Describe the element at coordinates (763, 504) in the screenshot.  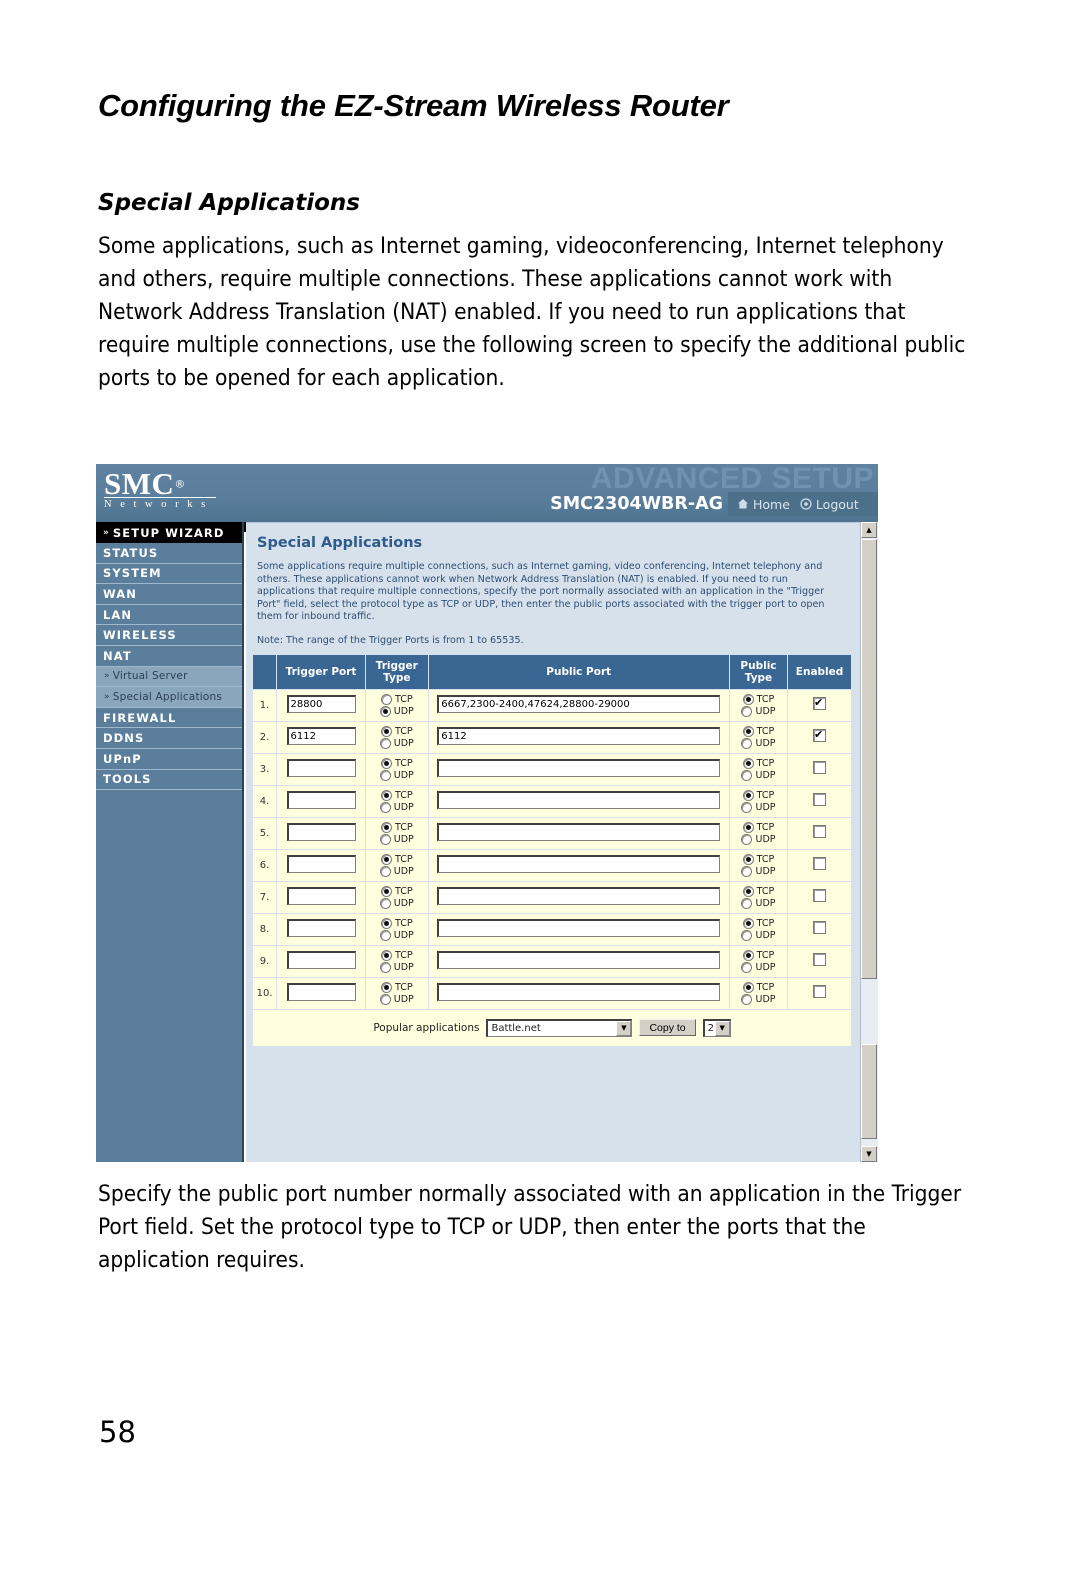
I see `home-button: Home` at that location.